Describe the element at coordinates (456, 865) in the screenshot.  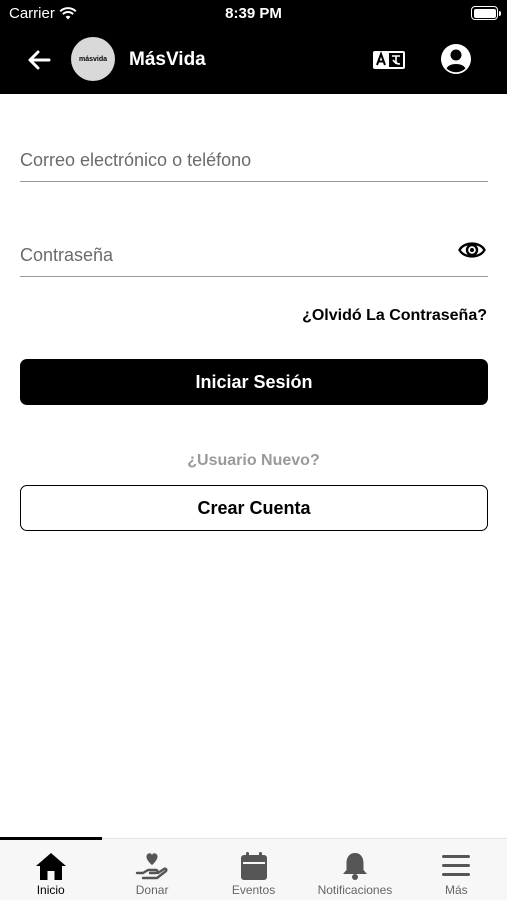
I see `menu-icon` at that location.